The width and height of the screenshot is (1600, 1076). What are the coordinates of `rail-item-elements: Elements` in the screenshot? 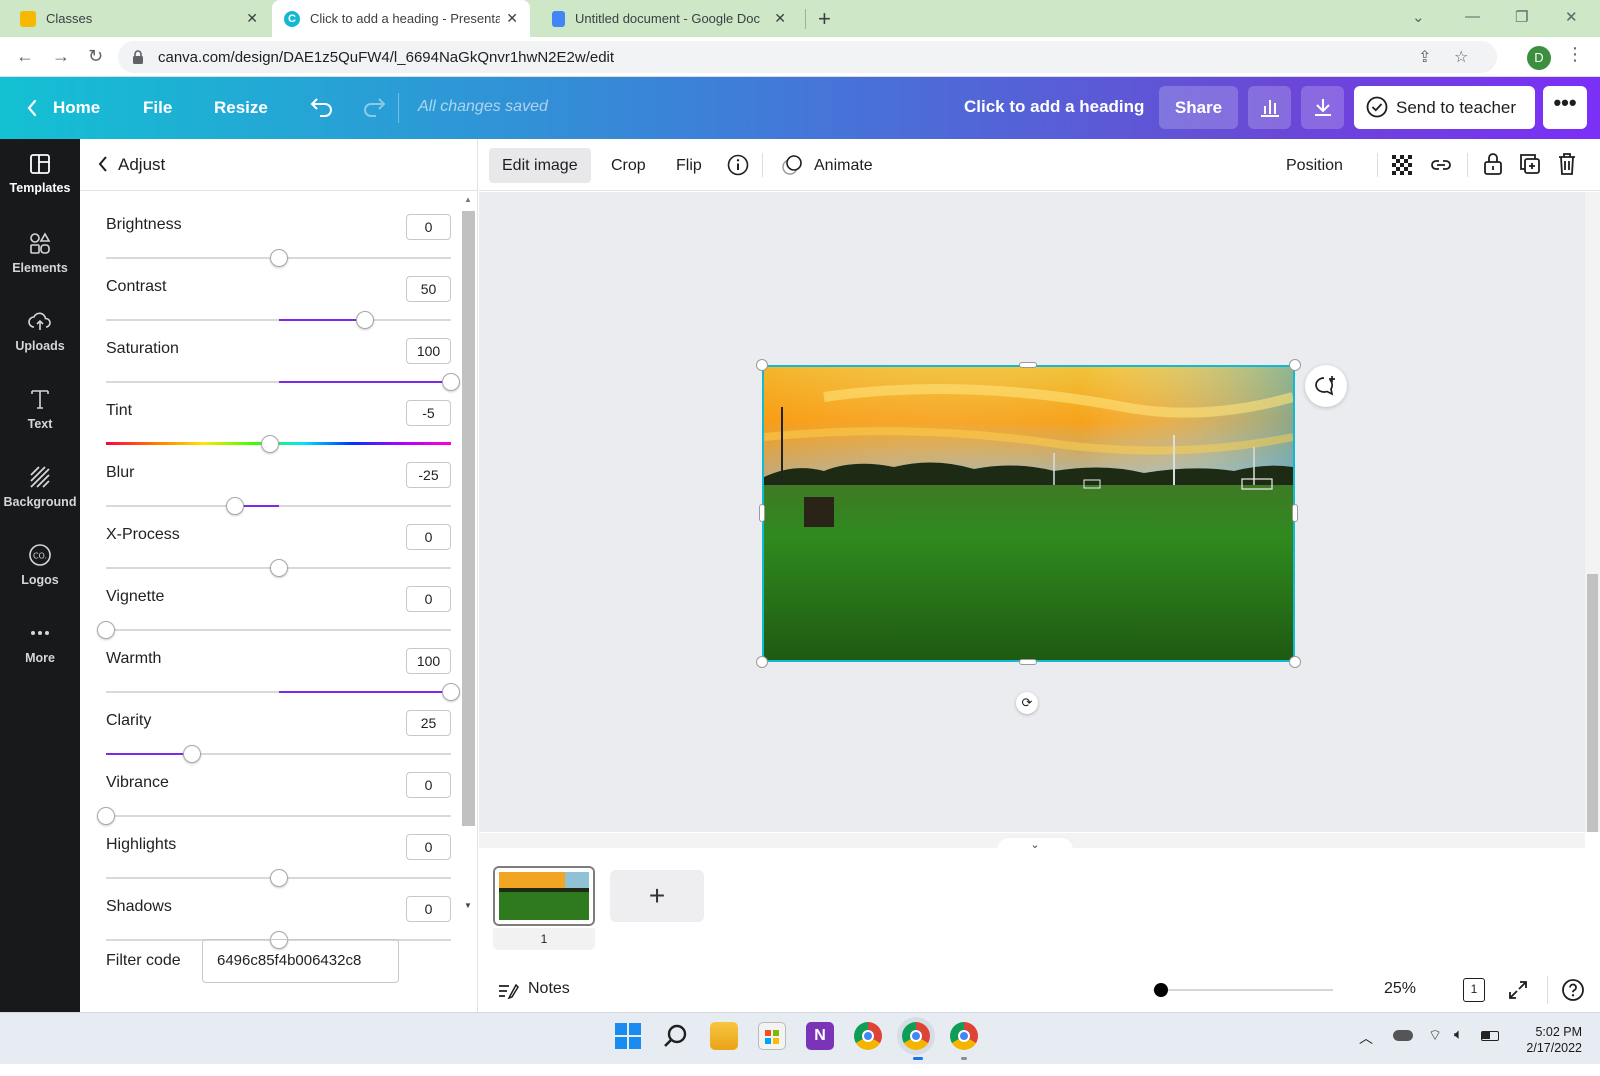 It's located at (40, 257).